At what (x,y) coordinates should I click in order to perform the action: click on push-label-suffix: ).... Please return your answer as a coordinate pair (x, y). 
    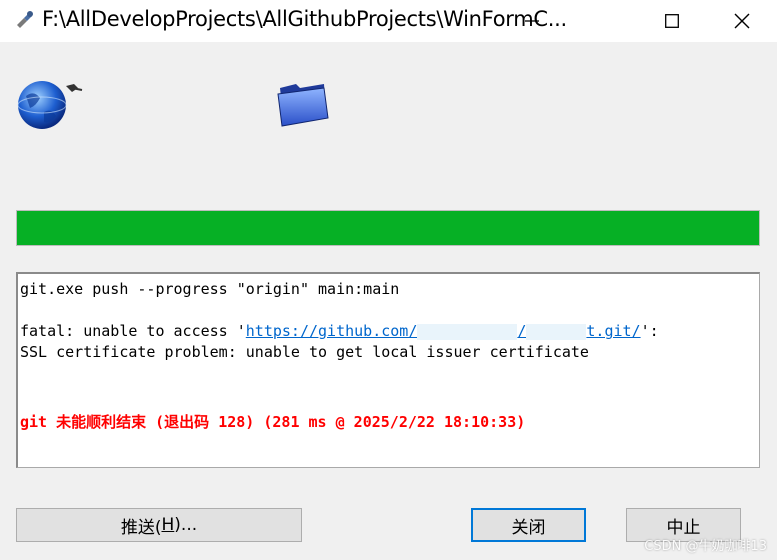
    Looking at the image, I should click on (186, 525).